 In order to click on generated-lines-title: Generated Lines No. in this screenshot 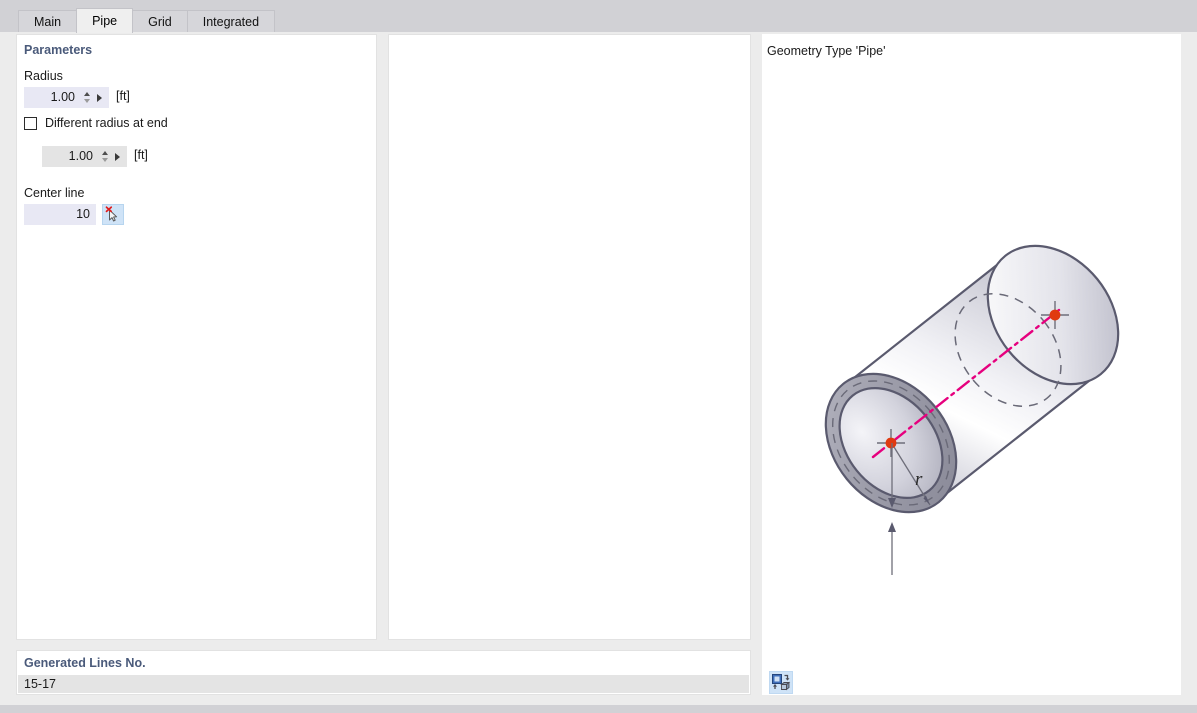, I will do `click(85, 663)`.